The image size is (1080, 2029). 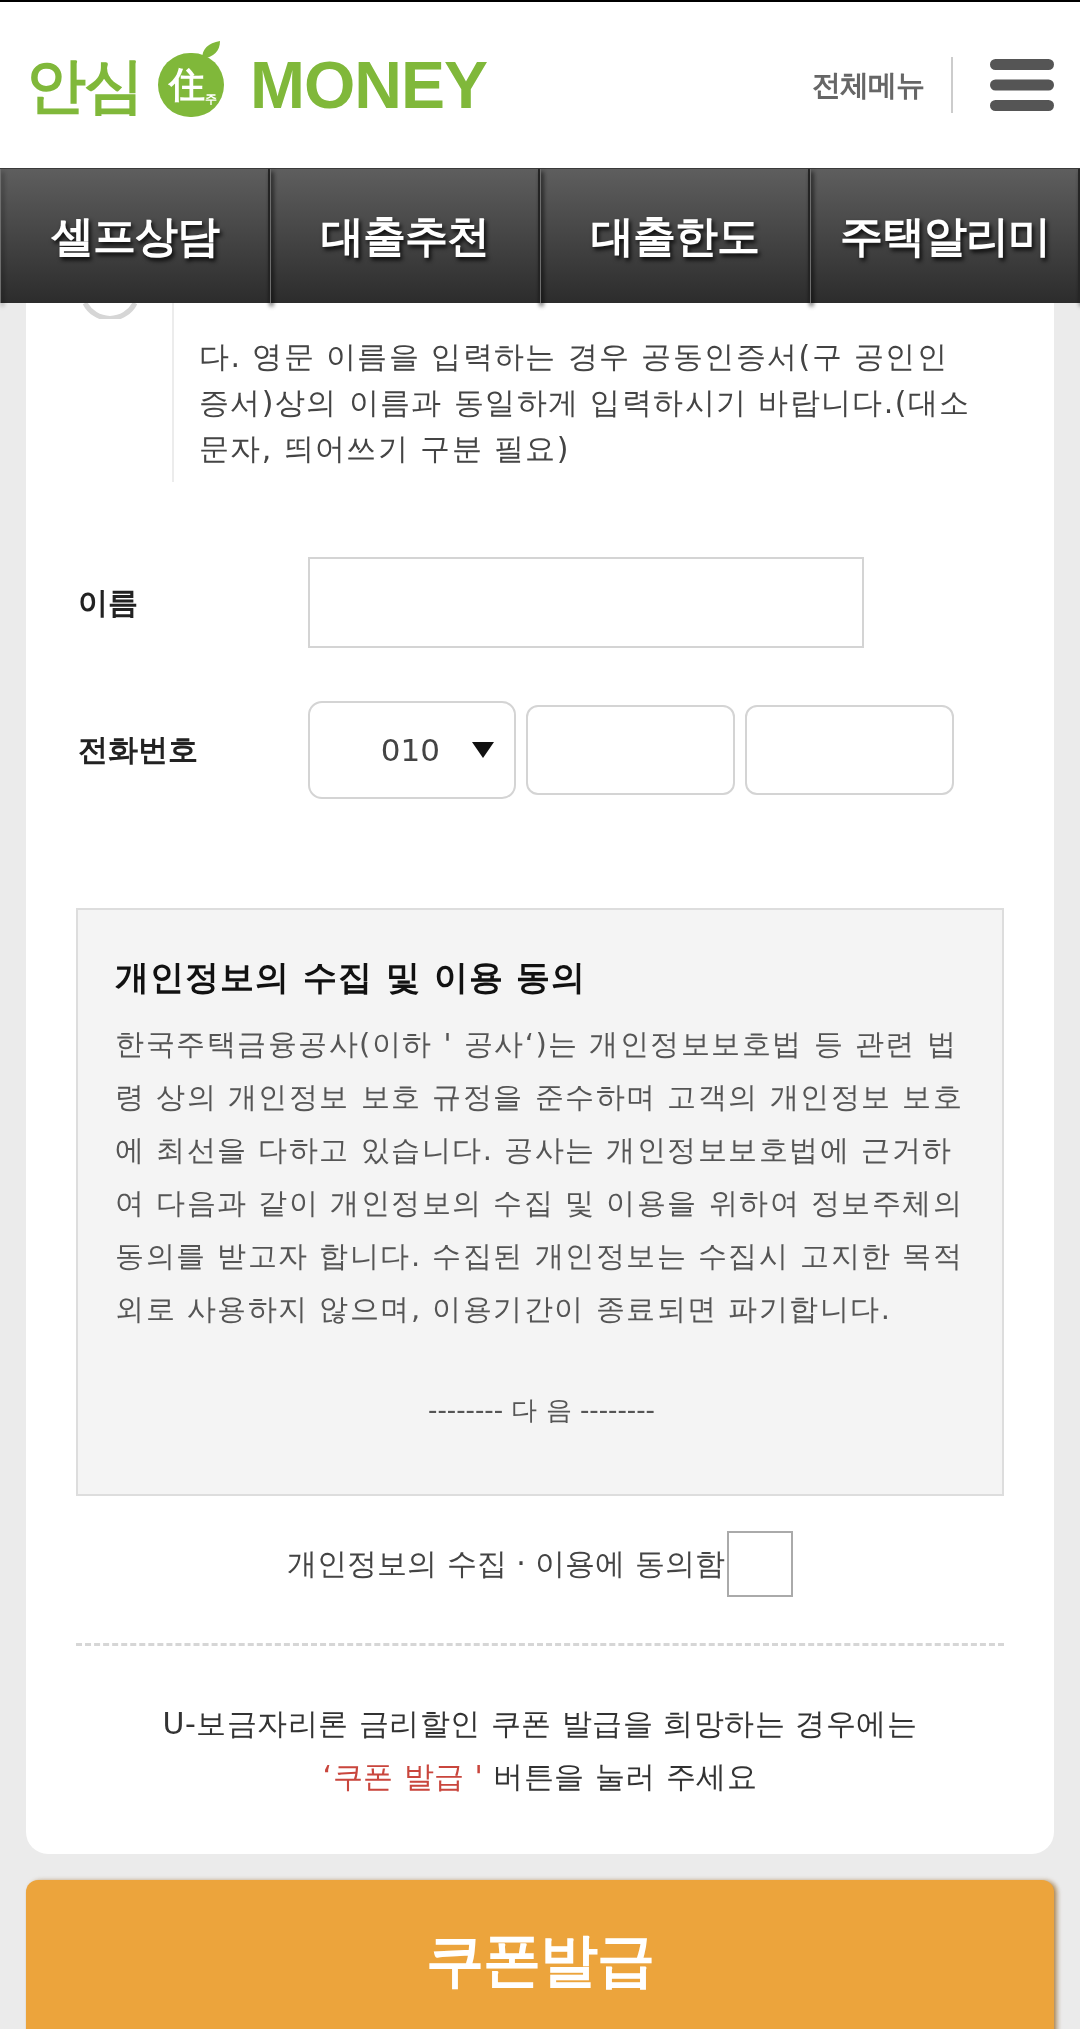 I want to click on menu-button: 전체메뉴, so click(x=933, y=85).